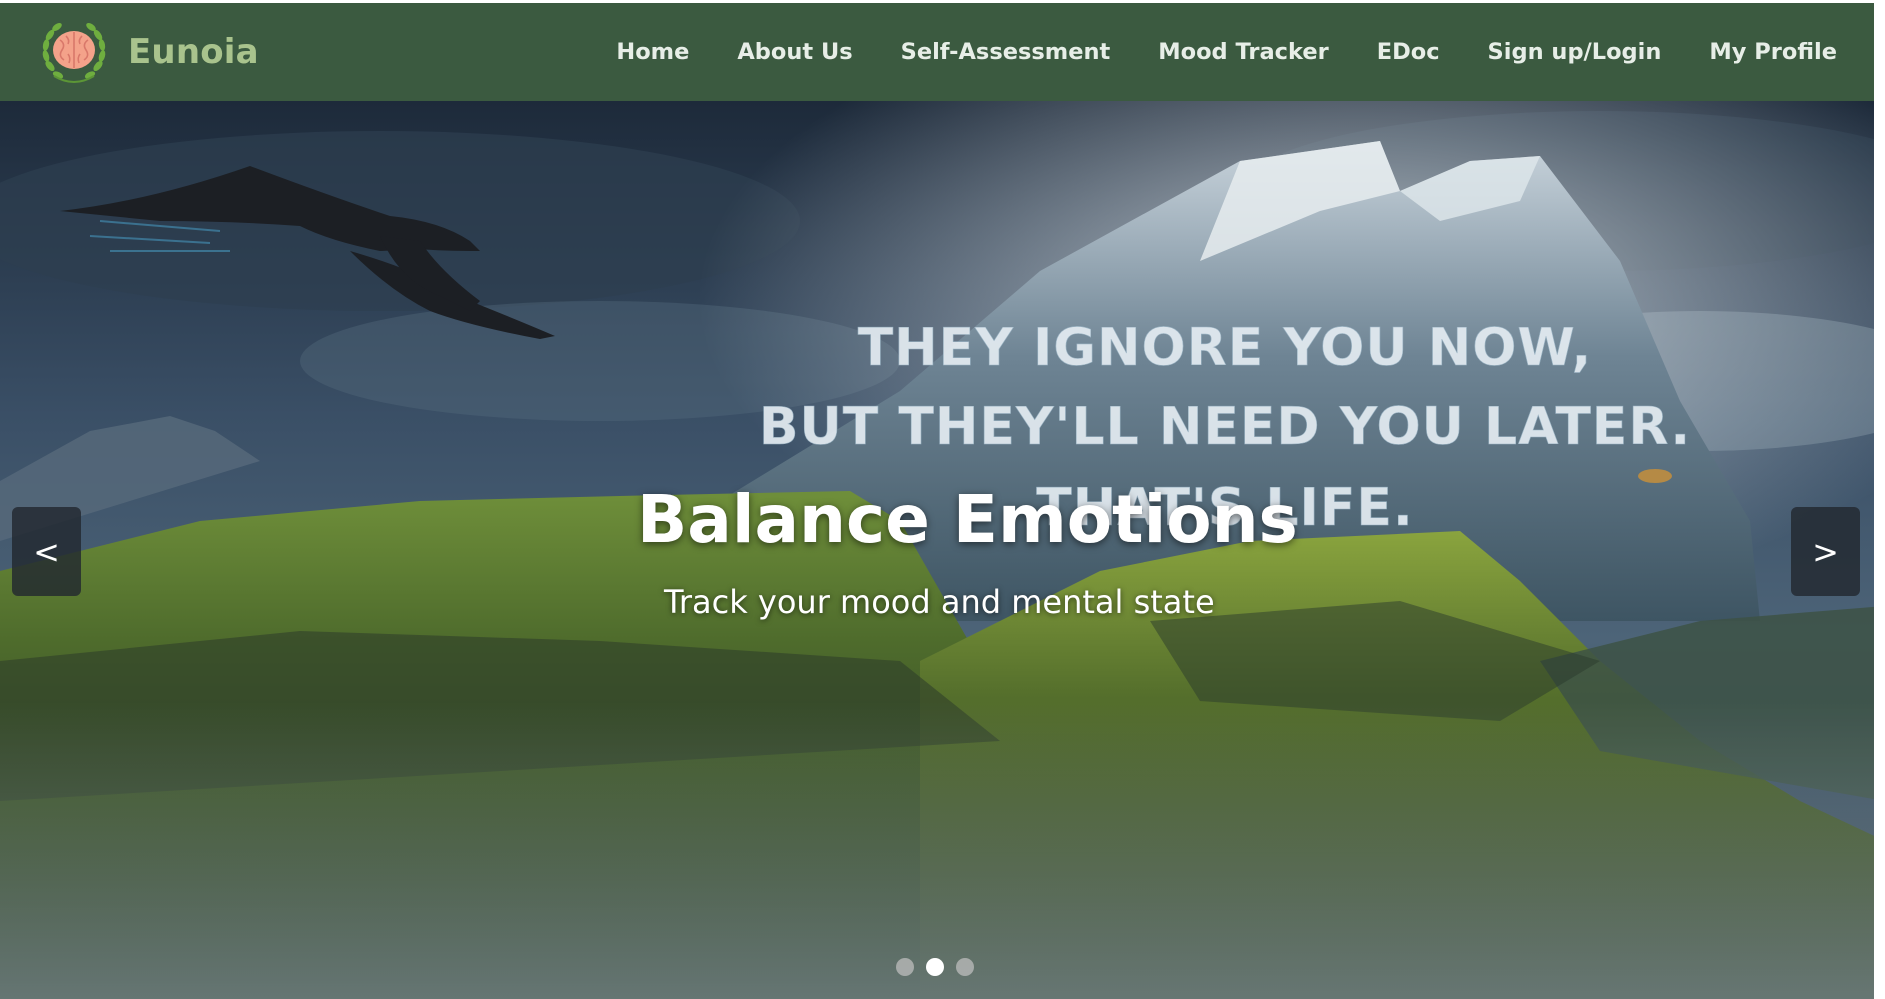 Image resolution: width=1885 pixels, height=999 pixels. What do you see at coordinates (794, 52) in the screenshot?
I see `nav-link-about-us: About Us` at bounding box center [794, 52].